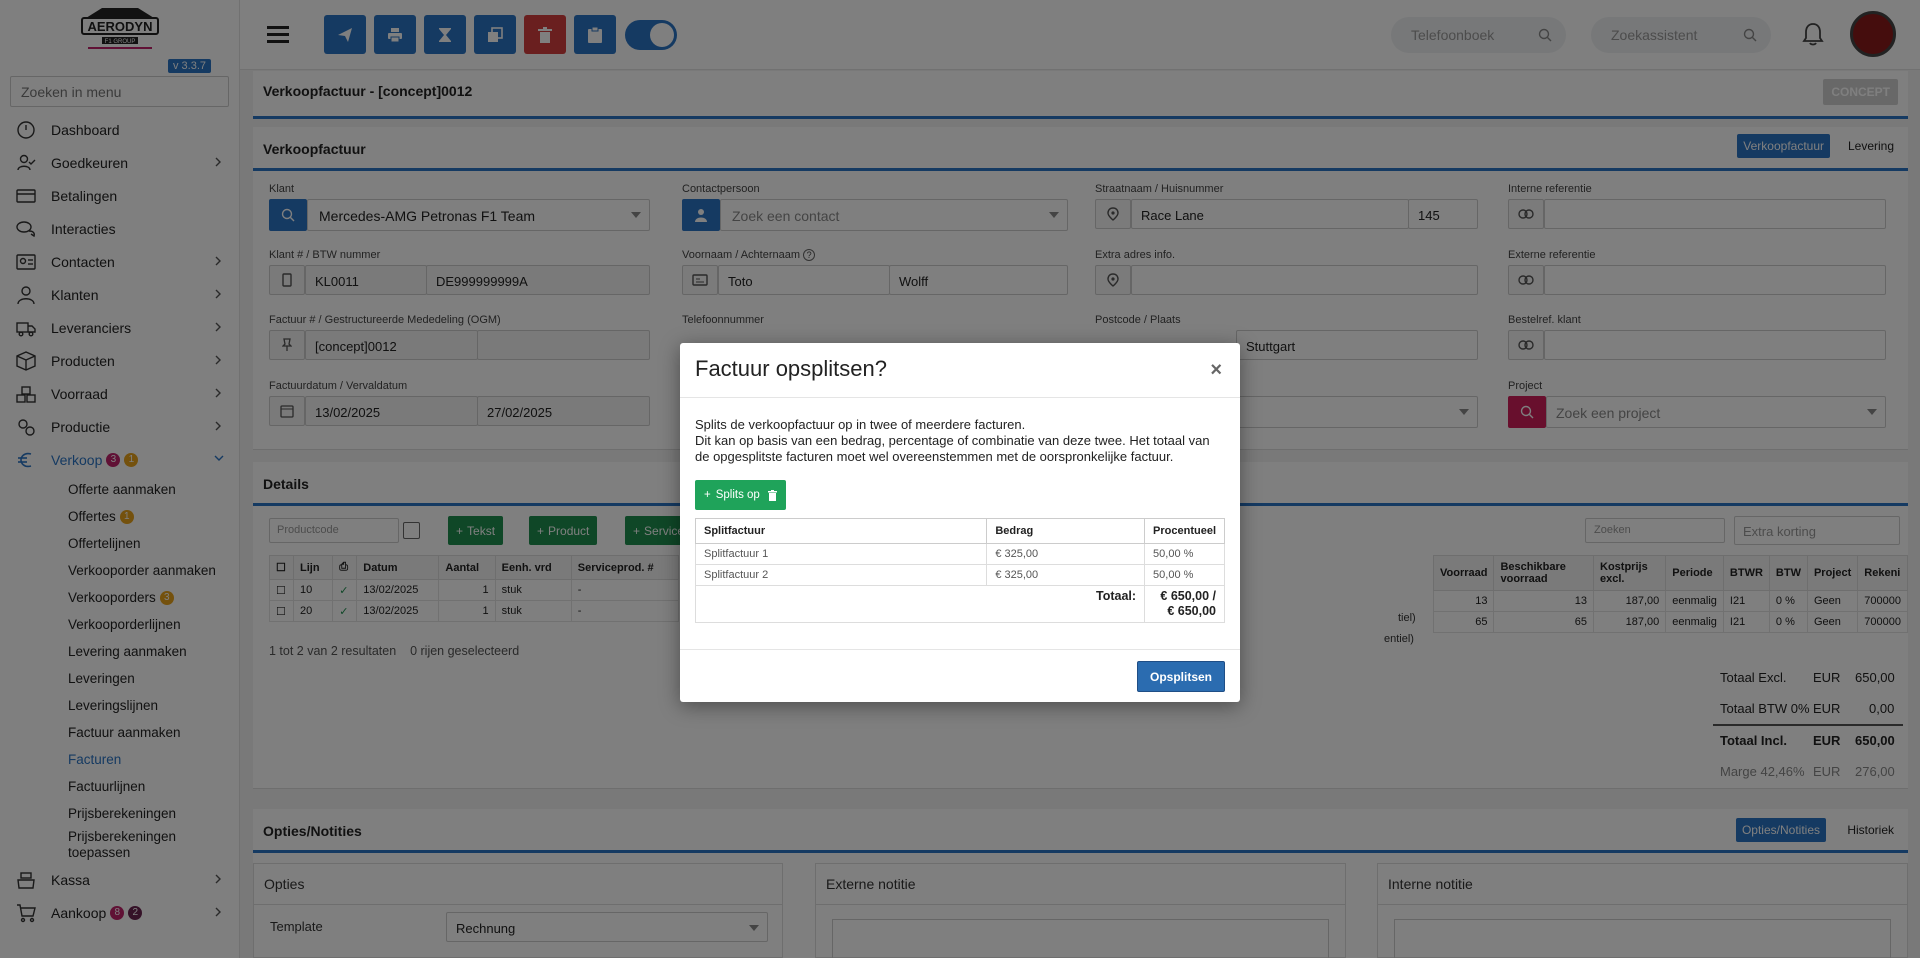 The height and width of the screenshot is (958, 1920). I want to click on split-total-label: Totaal:, so click(920, 604).